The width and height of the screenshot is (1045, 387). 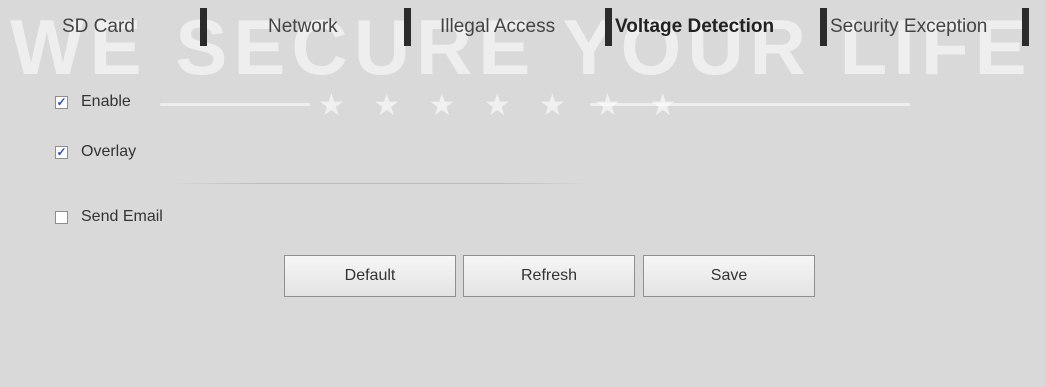 What do you see at coordinates (750, 104) in the screenshot?
I see `watermark-line-right` at bounding box center [750, 104].